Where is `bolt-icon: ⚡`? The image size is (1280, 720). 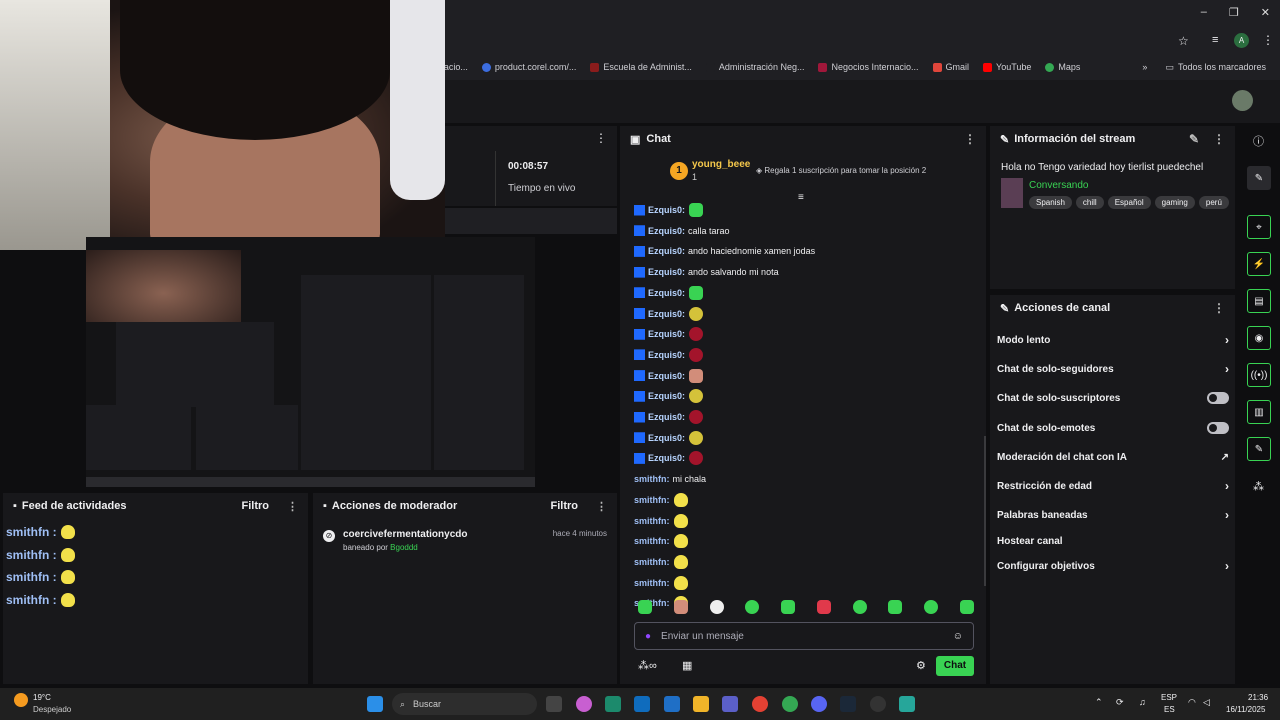
bolt-icon: ⚡ is located at coordinates (1259, 264).